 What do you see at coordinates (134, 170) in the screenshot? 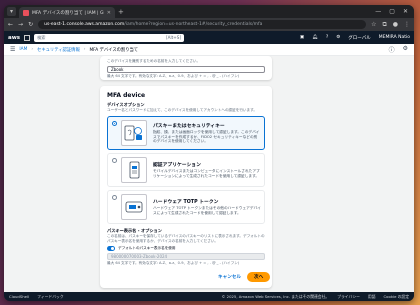
I see `authenticator-app-icon` at bounding box center [134, 170].